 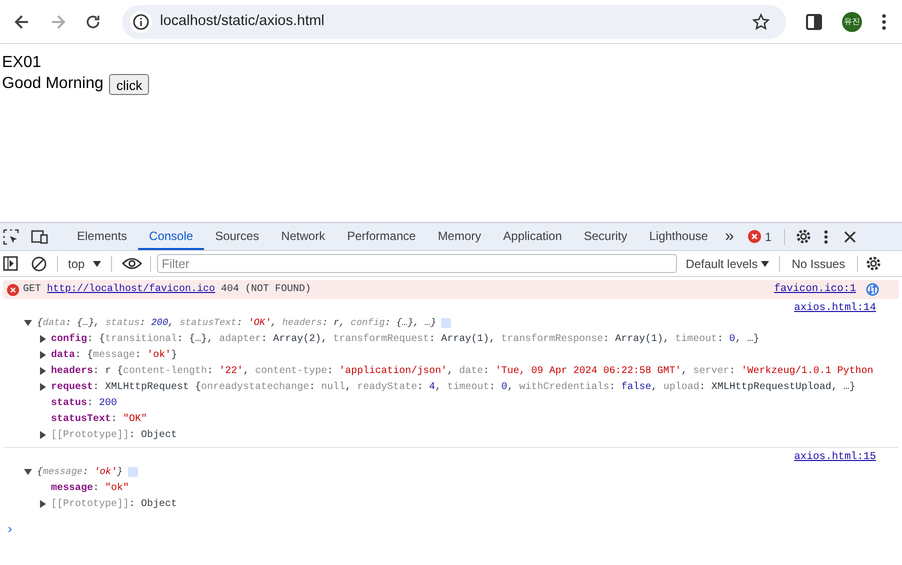 What do you see at coordinates (381, 236) in the screenshot?
I see `devtools-tab: Performance` at bounding box center [381, 236].